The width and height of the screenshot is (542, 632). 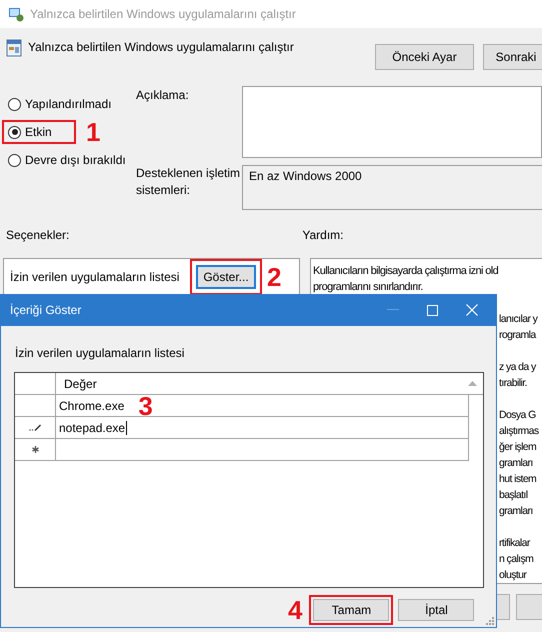 What do you see at coordinates (518, 319) in the screenshot?
I see `help-text: lanıcılar y` at bounding box center [518, 319].